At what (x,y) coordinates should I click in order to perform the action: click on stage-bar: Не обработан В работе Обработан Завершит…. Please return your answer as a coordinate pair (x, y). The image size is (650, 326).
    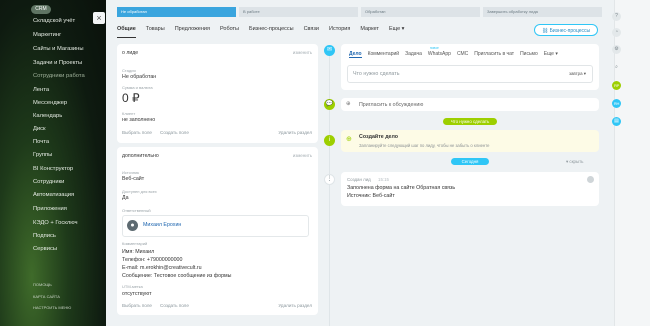
    Looking at the image, I should click on (359, 12).